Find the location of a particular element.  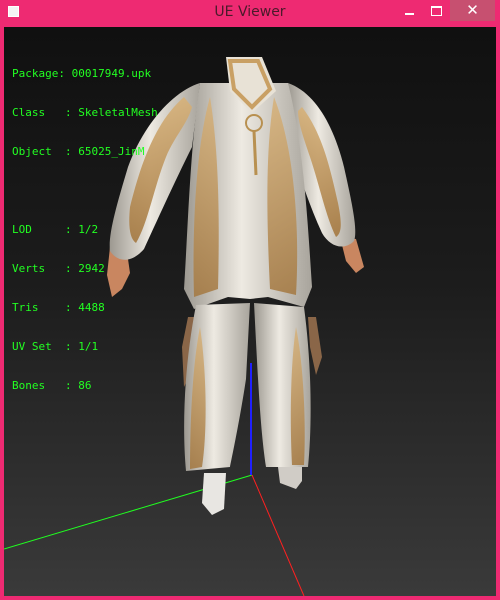

maximize-icon is located at coordinates (436, 10).